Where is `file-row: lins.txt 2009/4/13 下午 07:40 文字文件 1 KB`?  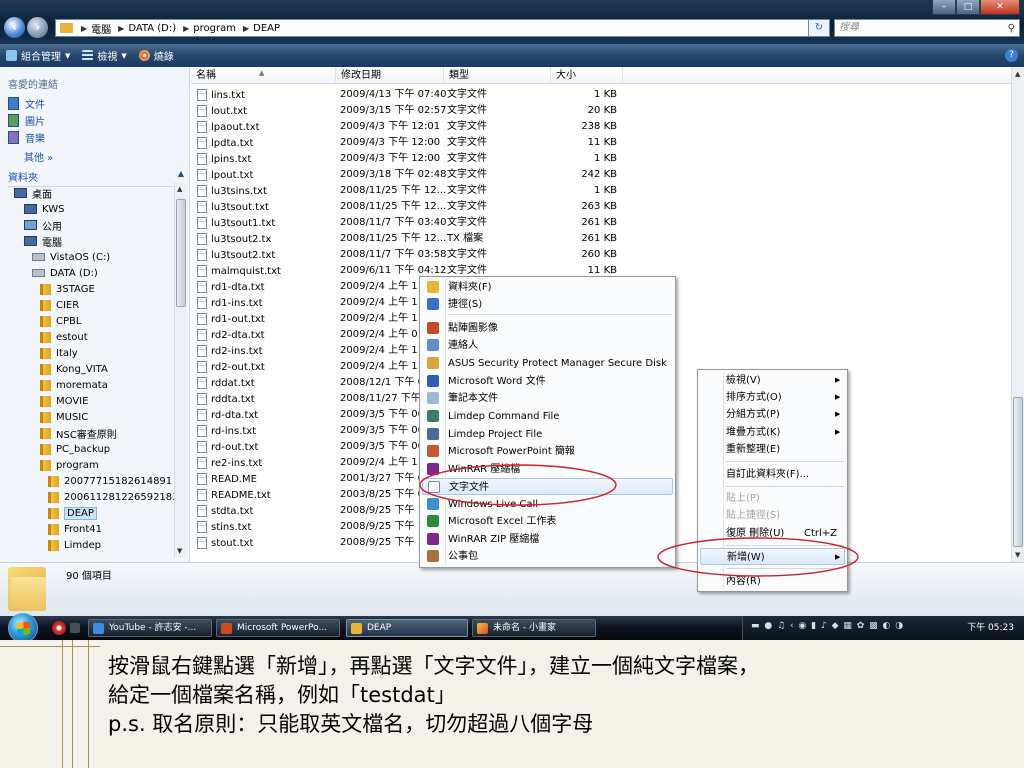 file-row: lins.txt 2009/4/13 下午 07:40 文字文件 1 KB is located at coordinates (411, 95).